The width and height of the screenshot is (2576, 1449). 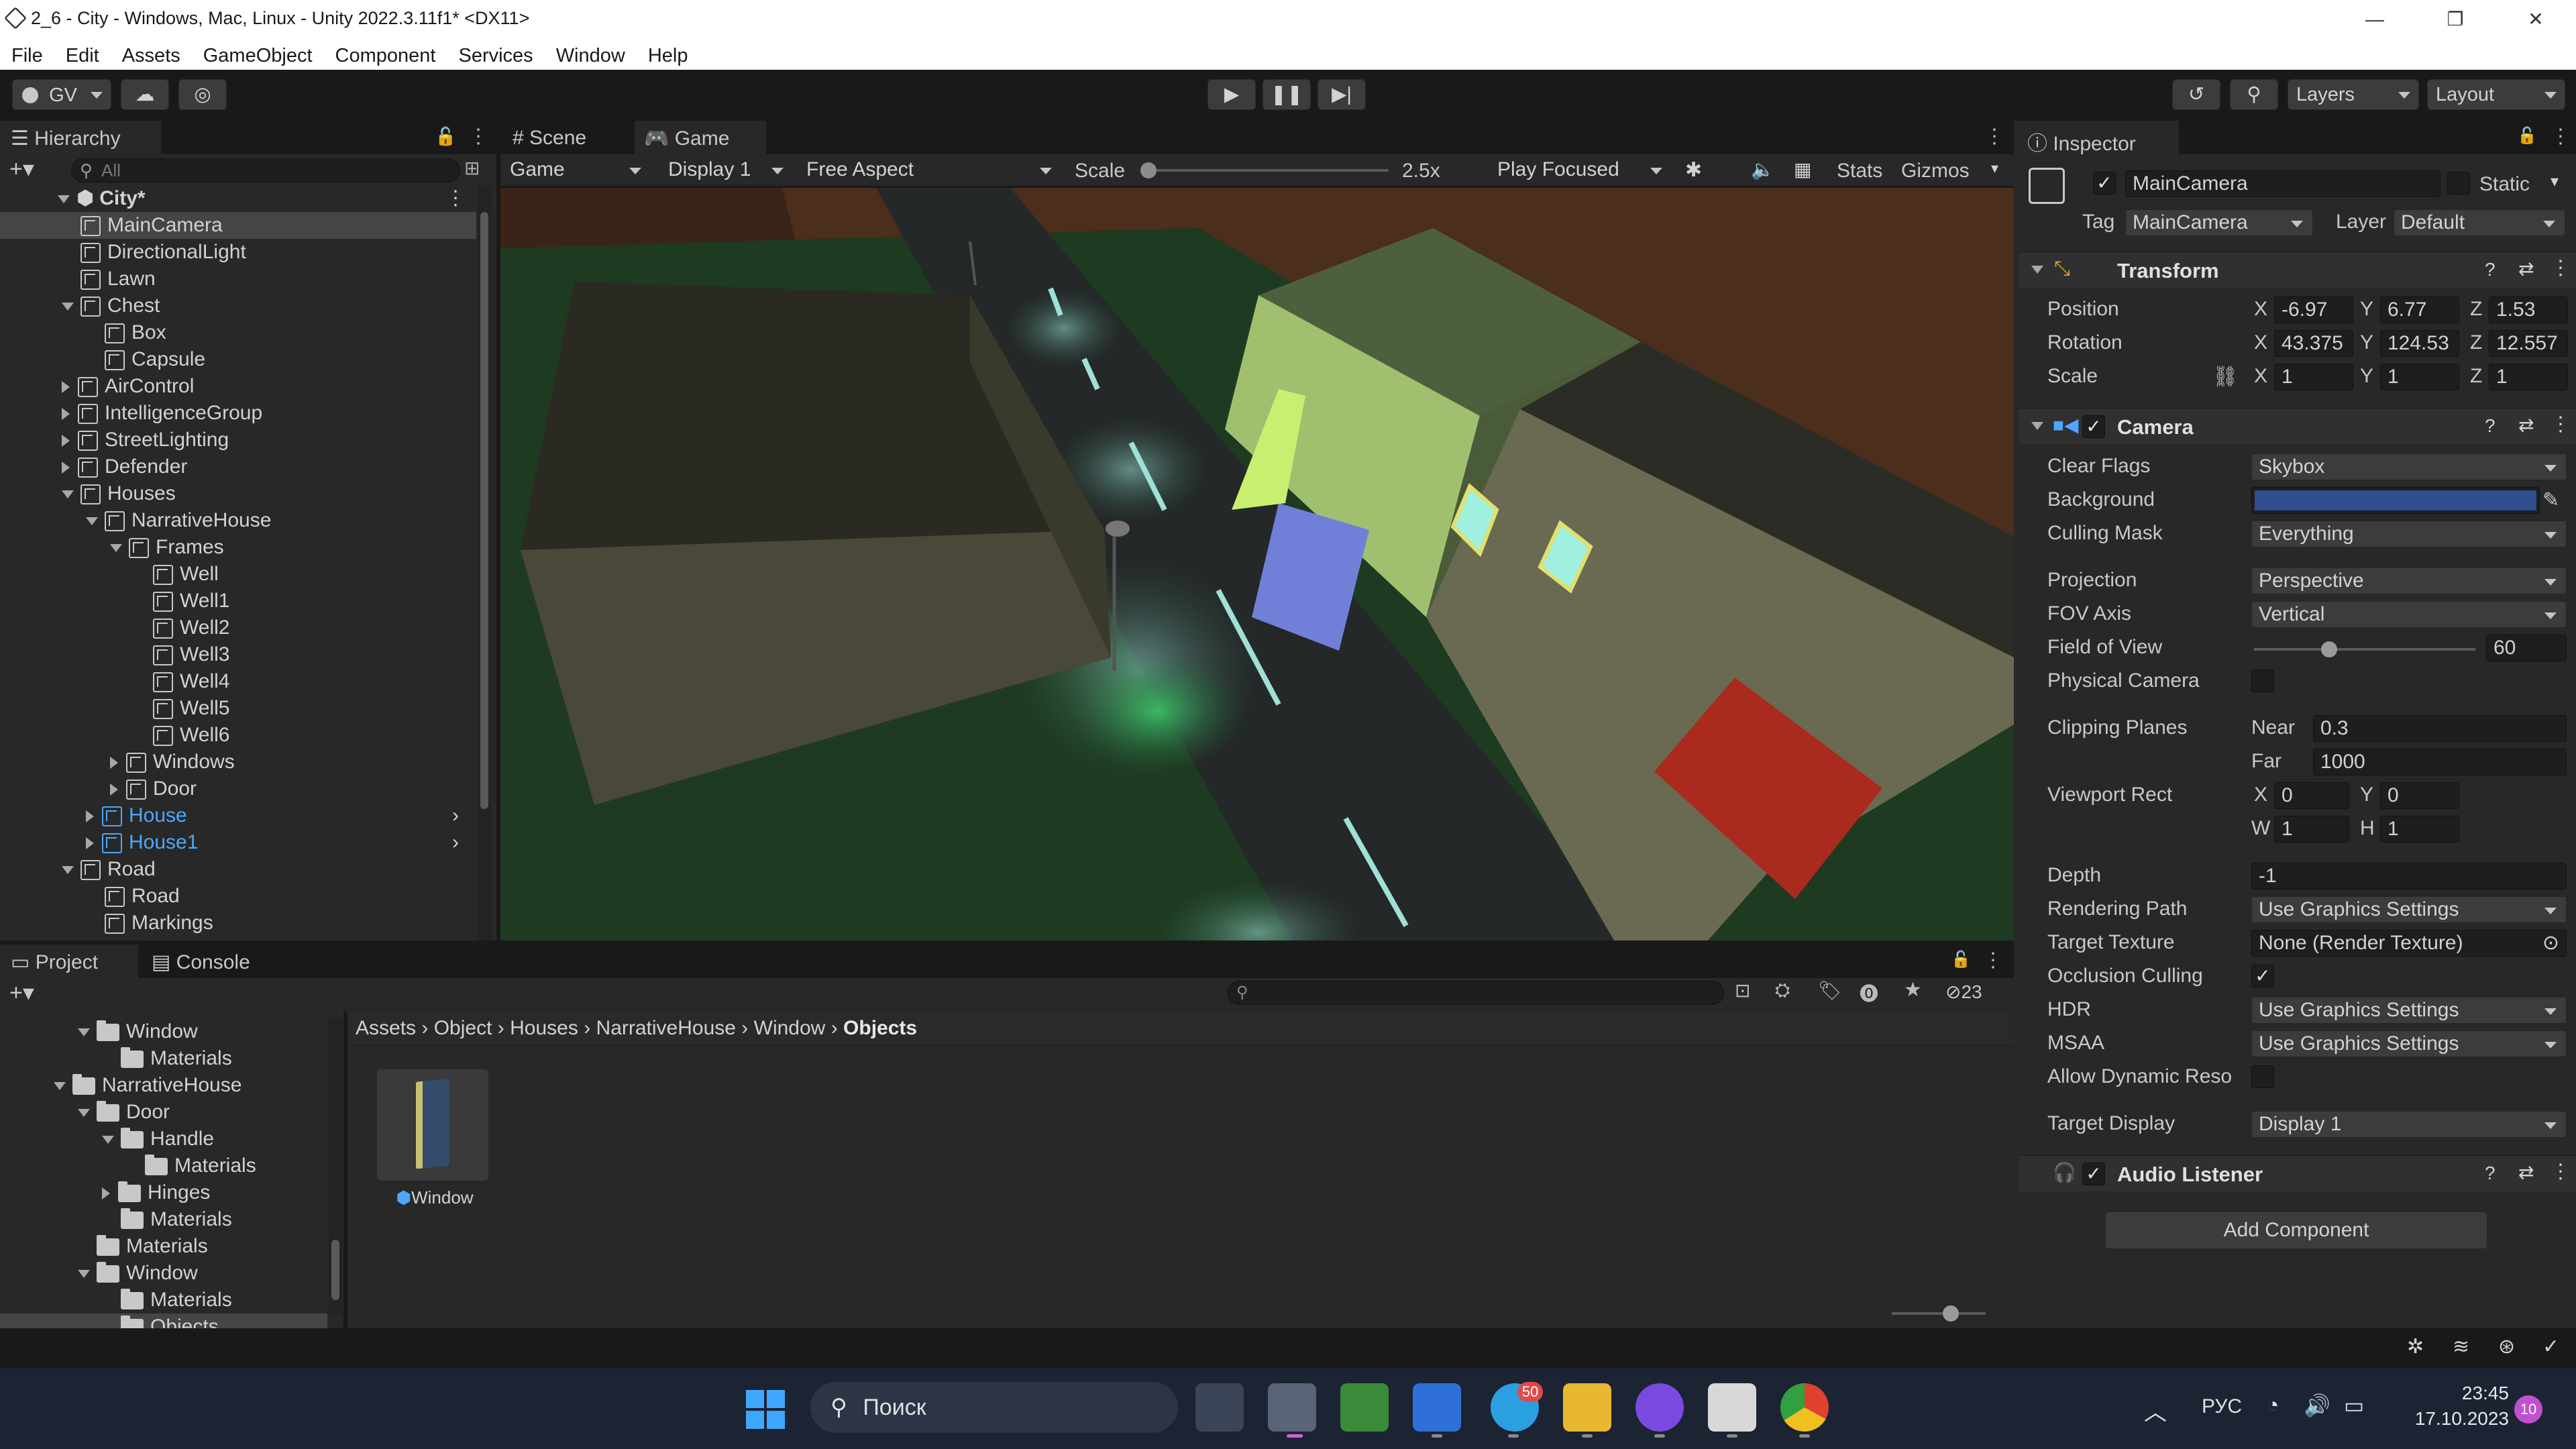 I want to click on hierarchy-item: MainCamera, so click(x=238, y=225).